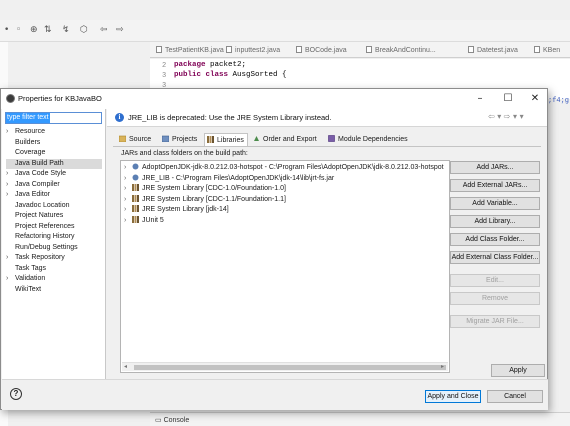  Describe the element at coordinates (54, 132) in the screenshot. I see `nav-item-resource: › Resource` at that location.